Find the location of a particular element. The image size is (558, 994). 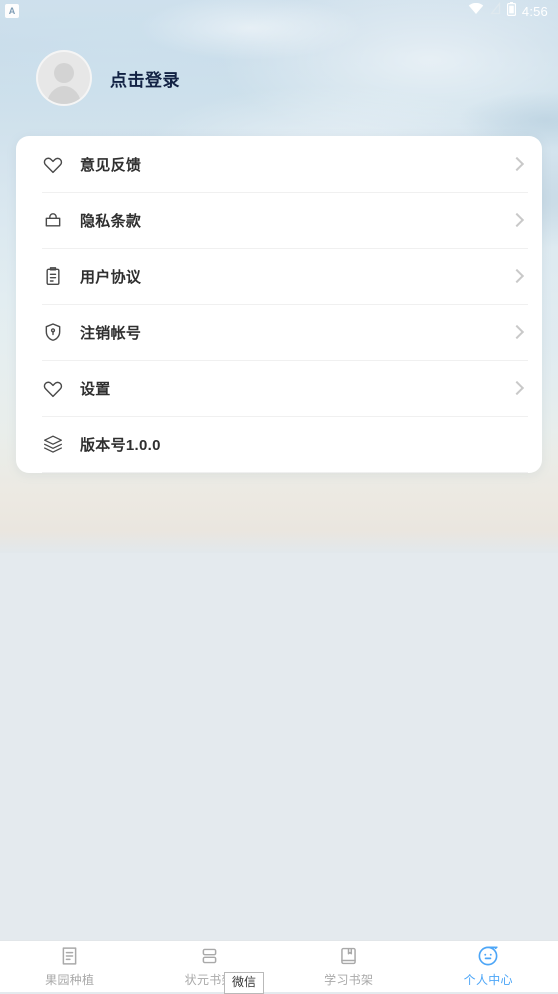

tab-orchard: 果园种植 is located at coordinates (70, 966).